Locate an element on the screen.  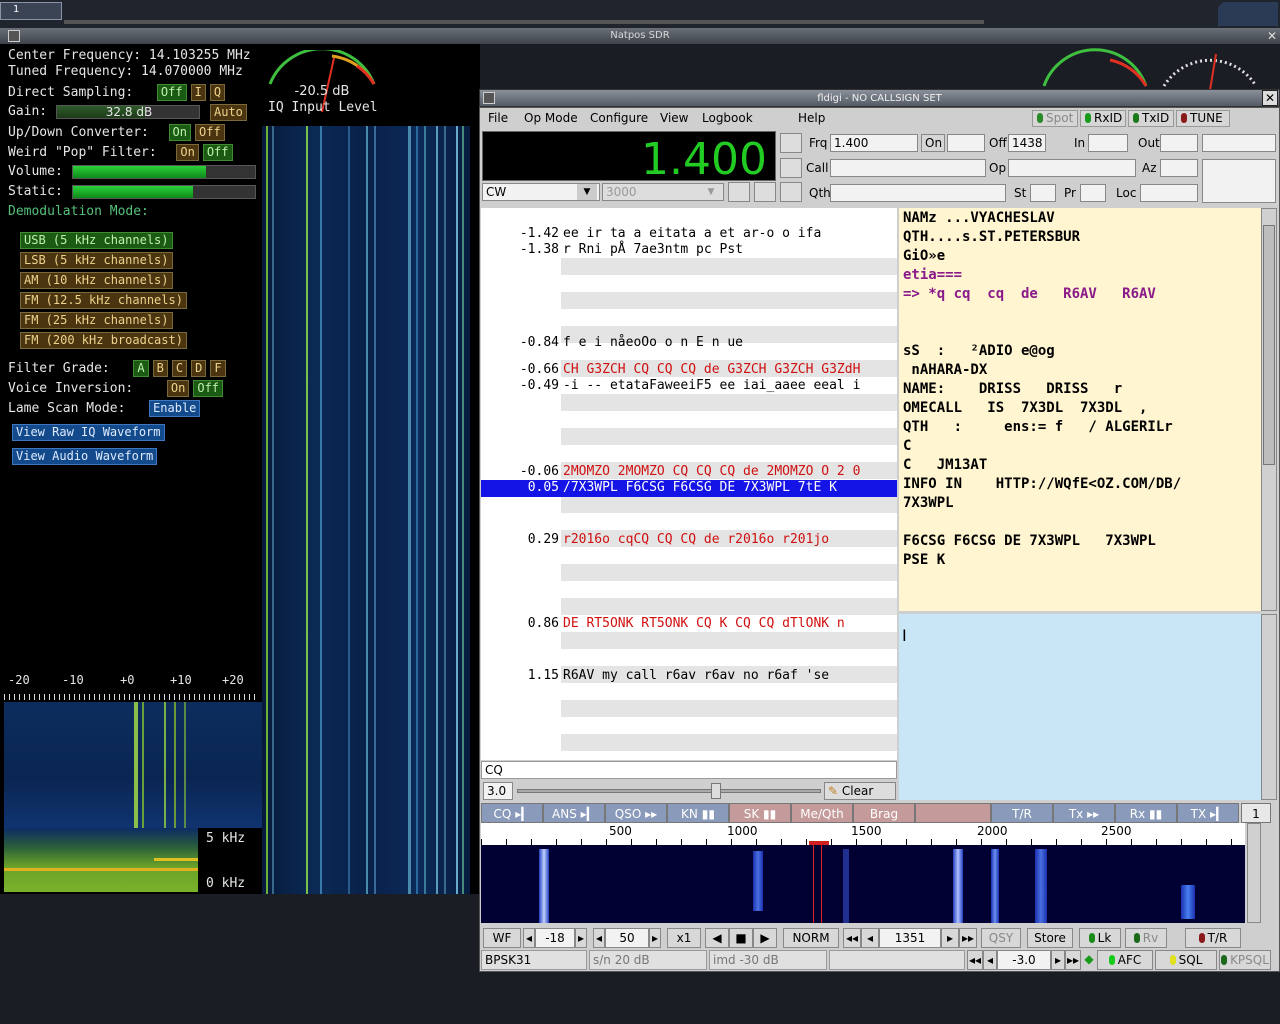
pop-filter-off-button: Off is located at coordinates (217, 152).